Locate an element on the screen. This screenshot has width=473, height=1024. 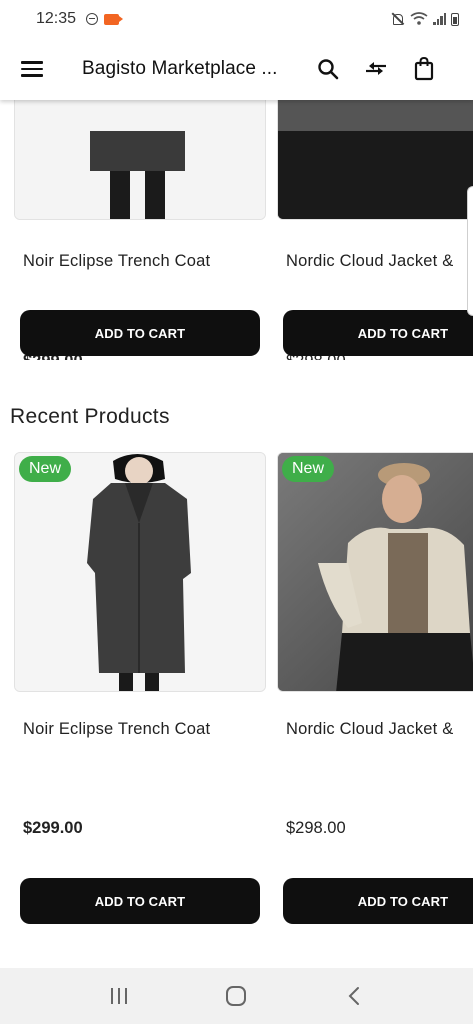
status-time: 12:35 is located at coordinates (56, 18).